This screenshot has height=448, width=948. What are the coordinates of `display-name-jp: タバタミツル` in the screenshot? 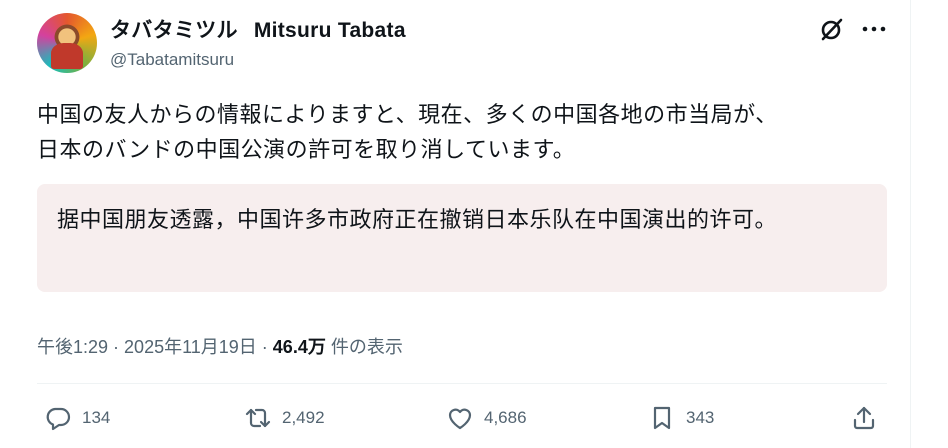 It's located at (174, 30).